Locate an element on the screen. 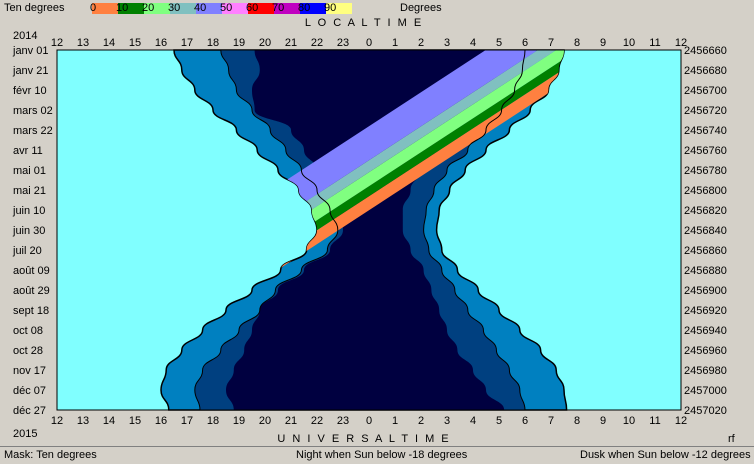  jd-label: 2456720 is located at coordinates (705, 111).